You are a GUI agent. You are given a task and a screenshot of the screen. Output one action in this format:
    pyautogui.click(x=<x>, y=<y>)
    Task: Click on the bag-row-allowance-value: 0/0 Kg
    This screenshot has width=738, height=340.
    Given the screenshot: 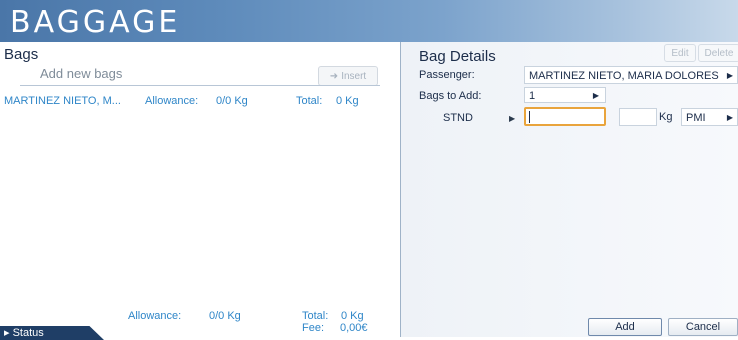 What is the action you would take?
    pyautogui.click(x=232, y=101)
    